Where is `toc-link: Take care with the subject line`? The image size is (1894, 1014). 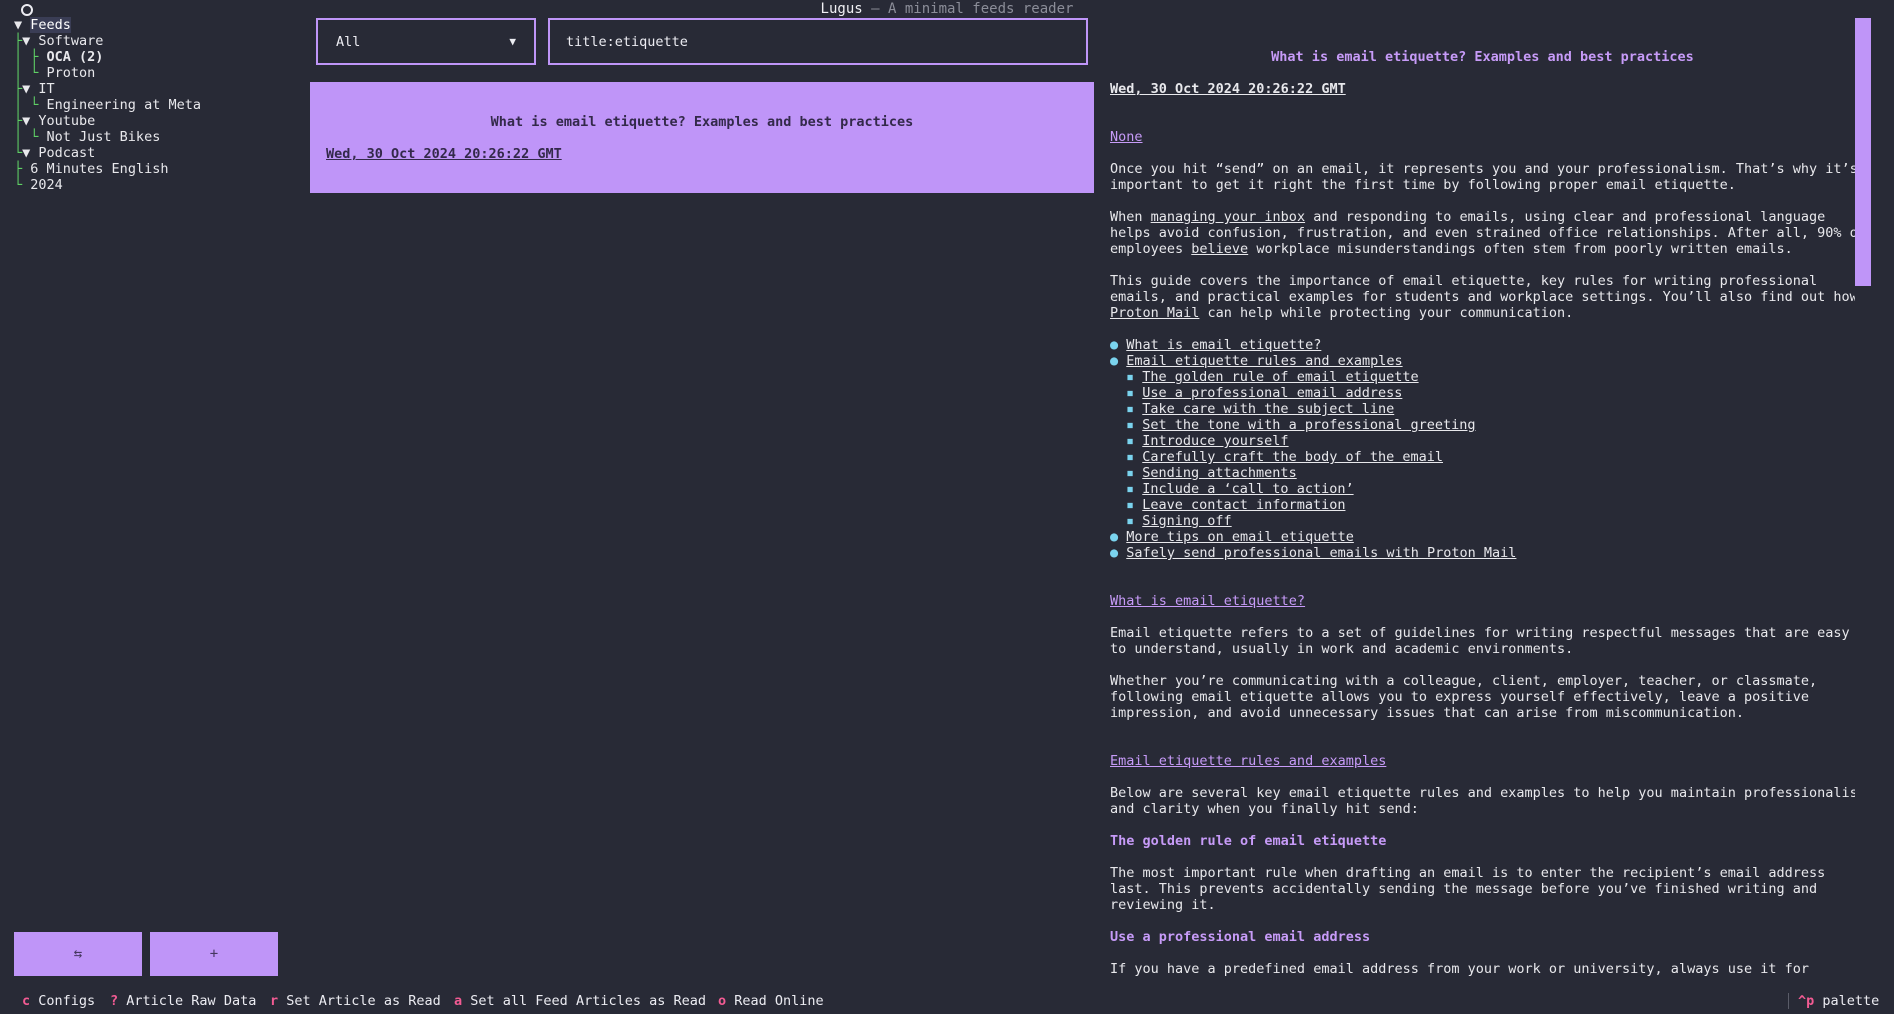 toc-link: Take care with the subject line is located at coordinates (1268, 409).